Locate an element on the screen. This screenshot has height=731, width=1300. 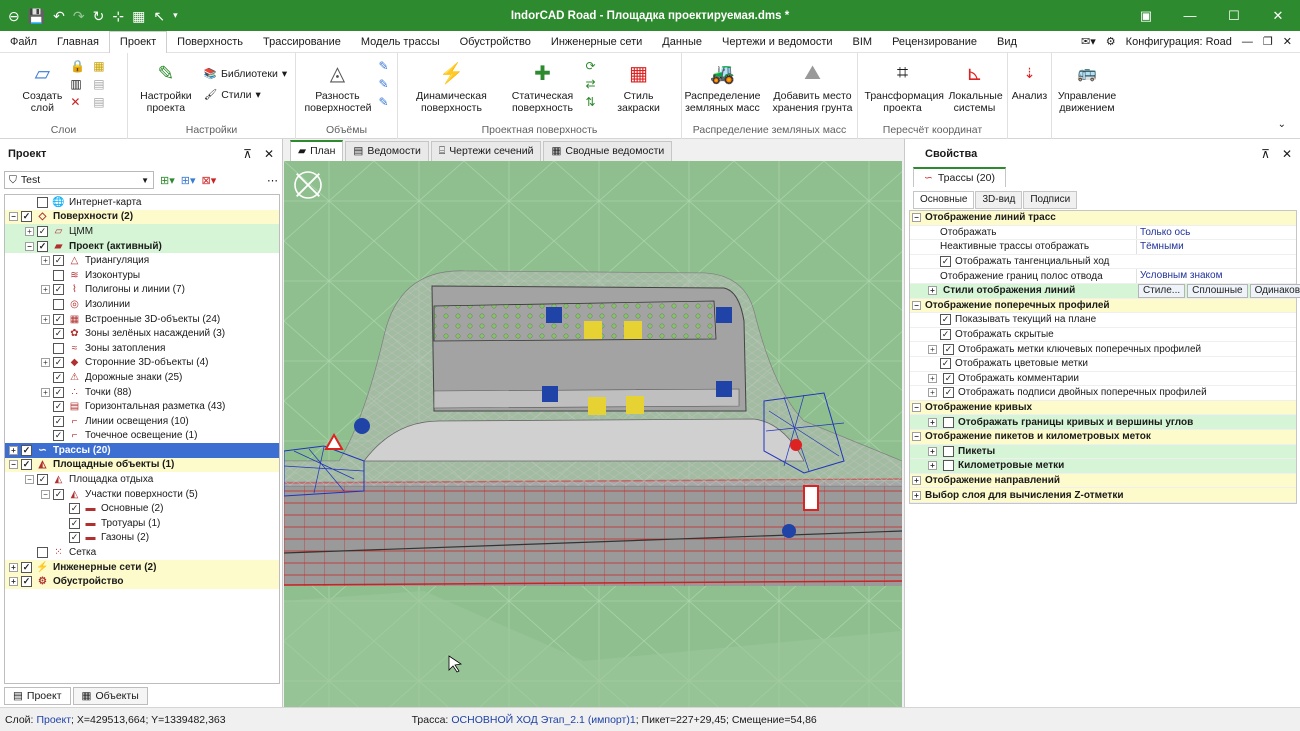
layer-settings-icon: ▥ is located at coordinates (77, 84).